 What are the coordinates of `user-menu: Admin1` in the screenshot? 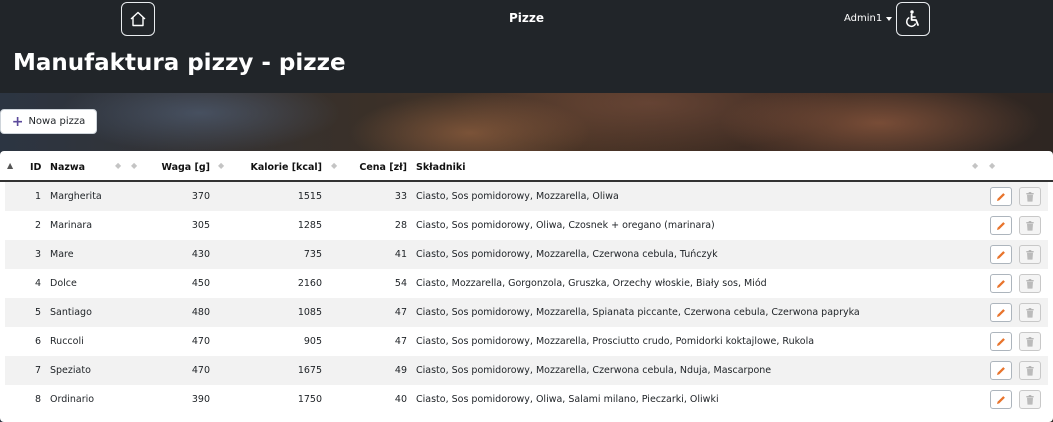 It's located at (868, 18).